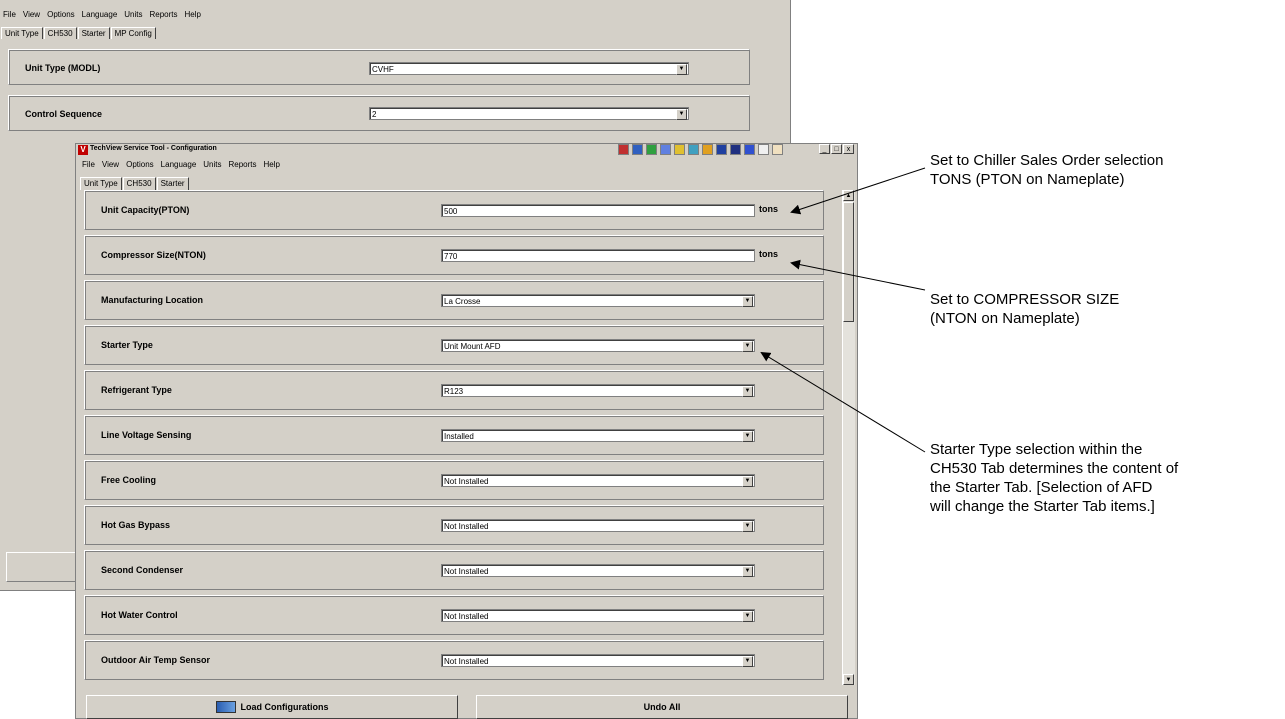 The image size is (1285, 719). I want to click on line-voltage-sensing-dropdown: Installed ▼, so click(598, 435).